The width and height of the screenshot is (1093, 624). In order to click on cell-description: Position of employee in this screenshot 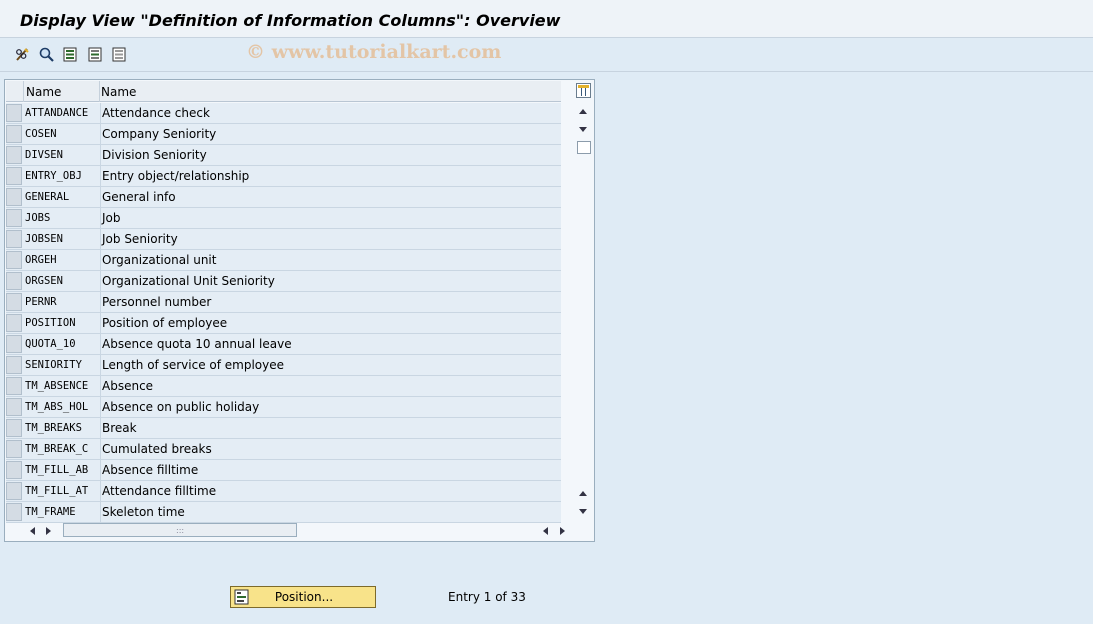, I will do `click(330, 323)`.